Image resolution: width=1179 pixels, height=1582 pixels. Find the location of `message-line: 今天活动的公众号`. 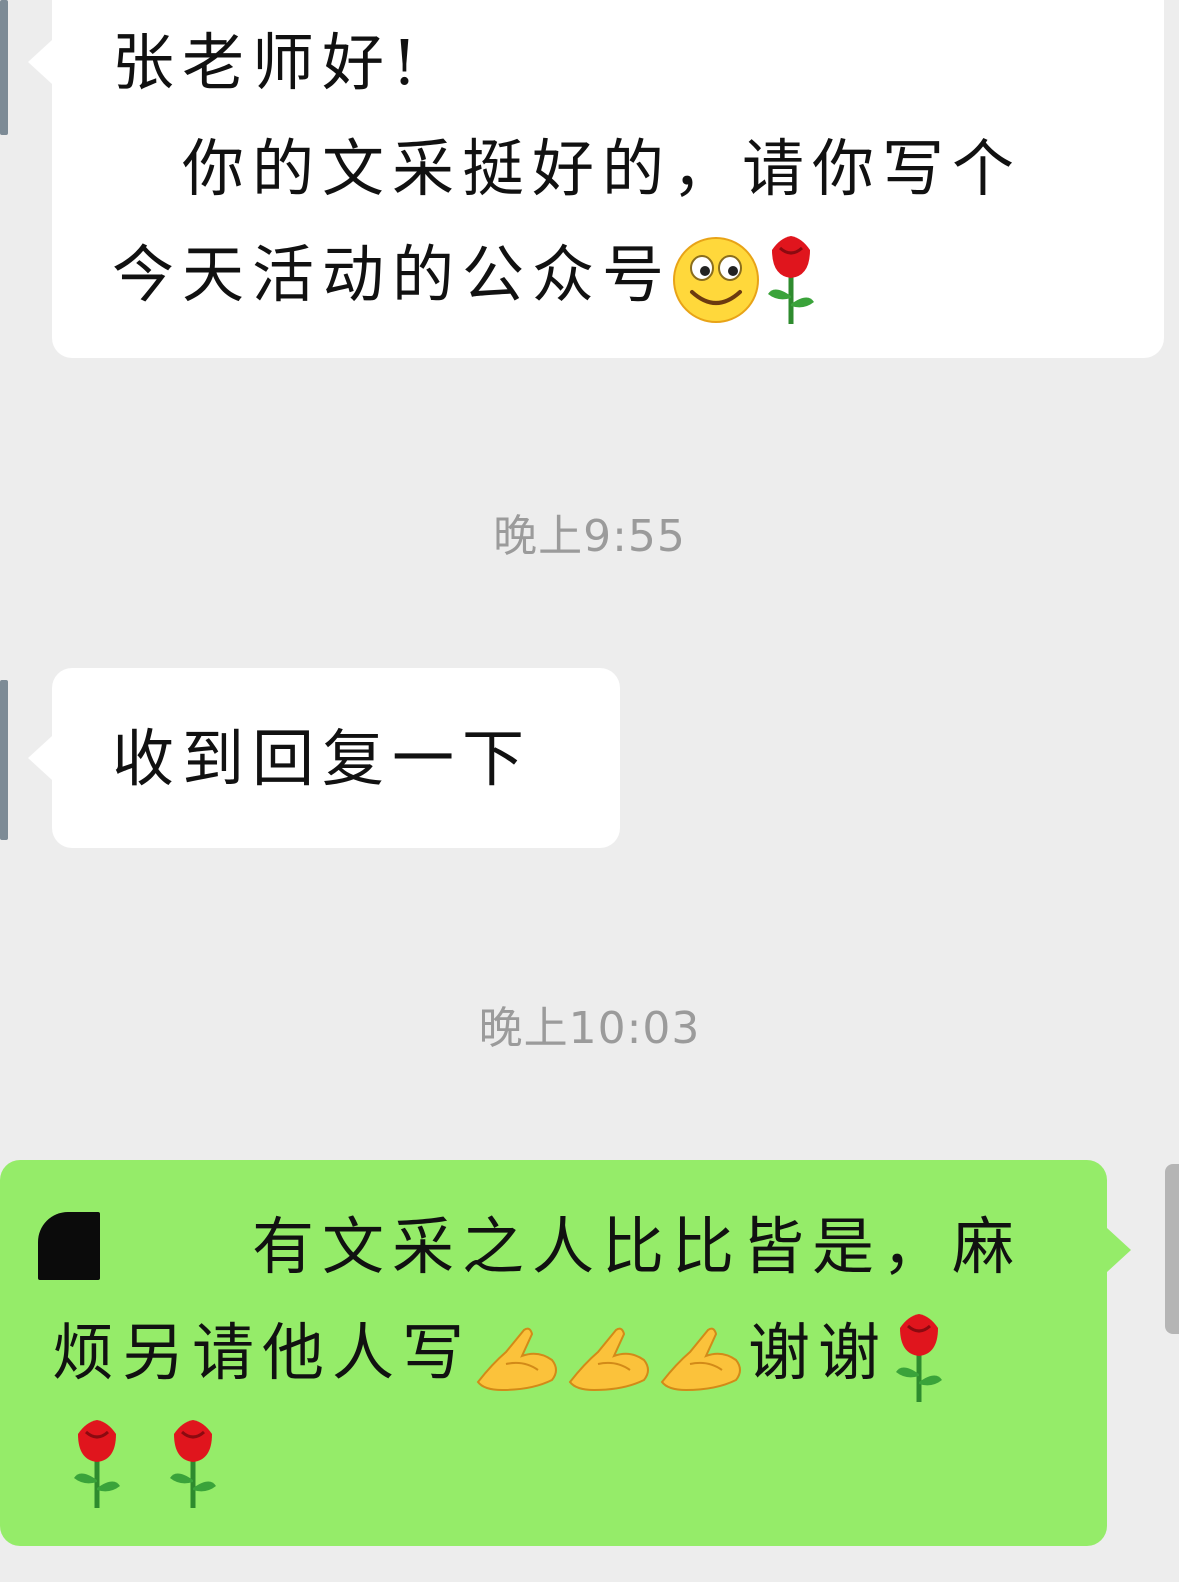

message-line: 今天活动的公众号 is located at coordinates (638, 275).